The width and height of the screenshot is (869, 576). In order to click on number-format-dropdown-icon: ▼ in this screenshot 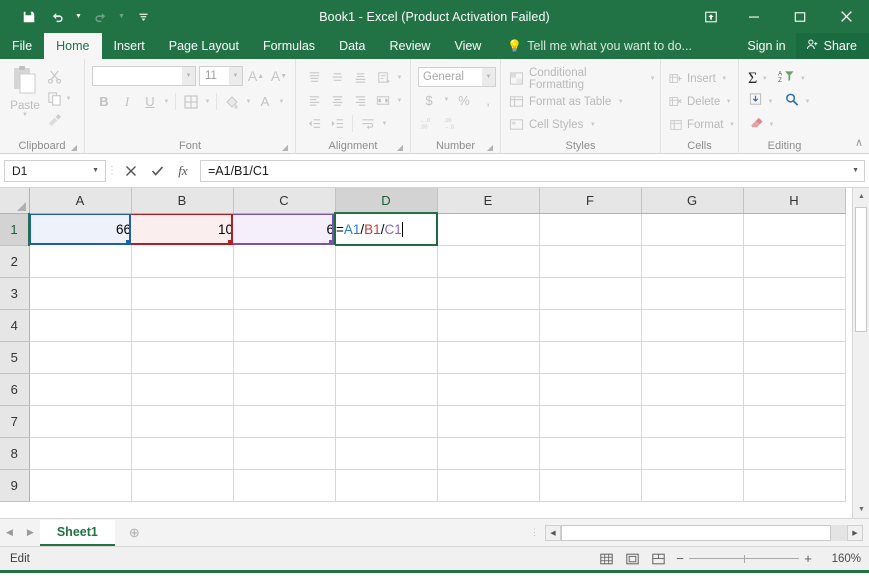, I will do `click(488, 77)`.